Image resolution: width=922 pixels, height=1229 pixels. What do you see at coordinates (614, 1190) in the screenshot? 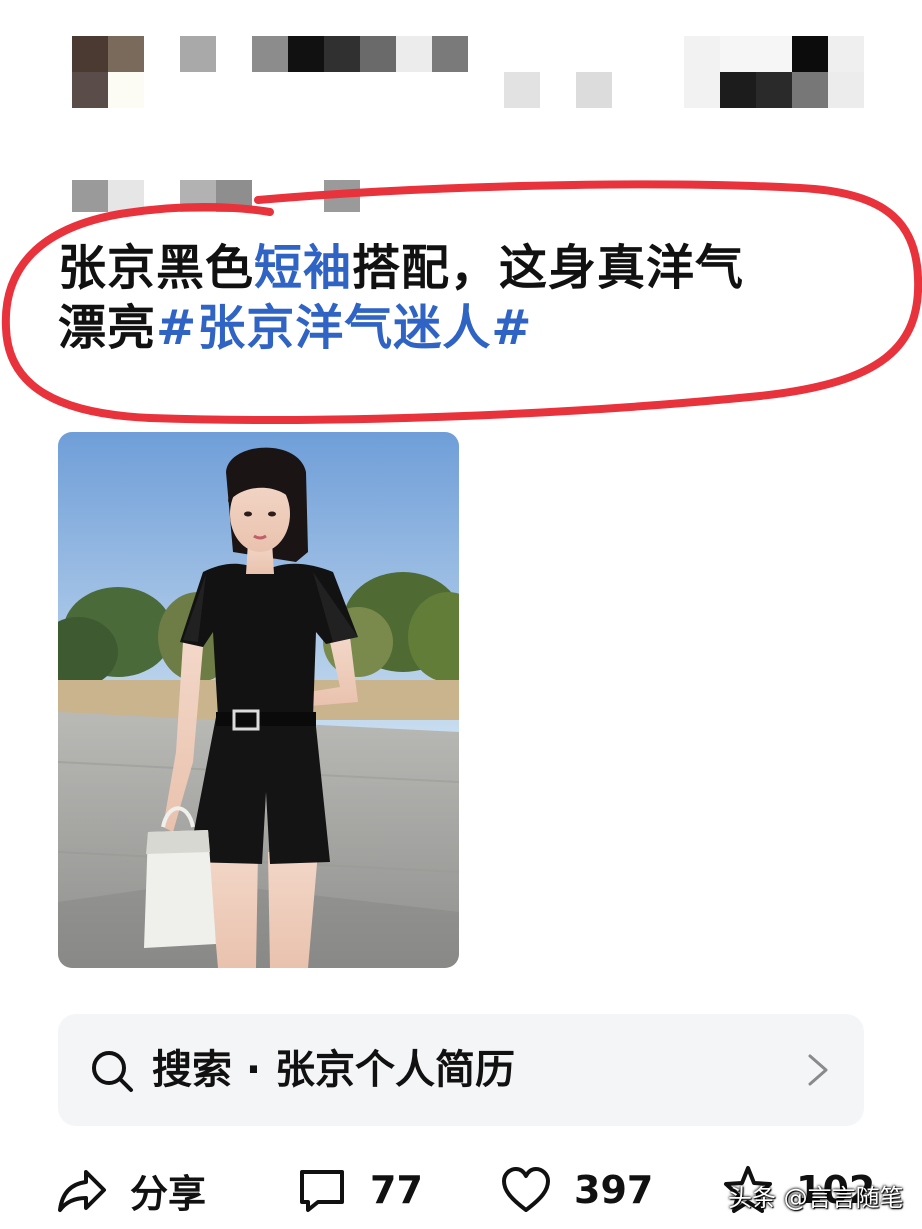
I see `like-count: 397` at bounding box center [614, 1190].